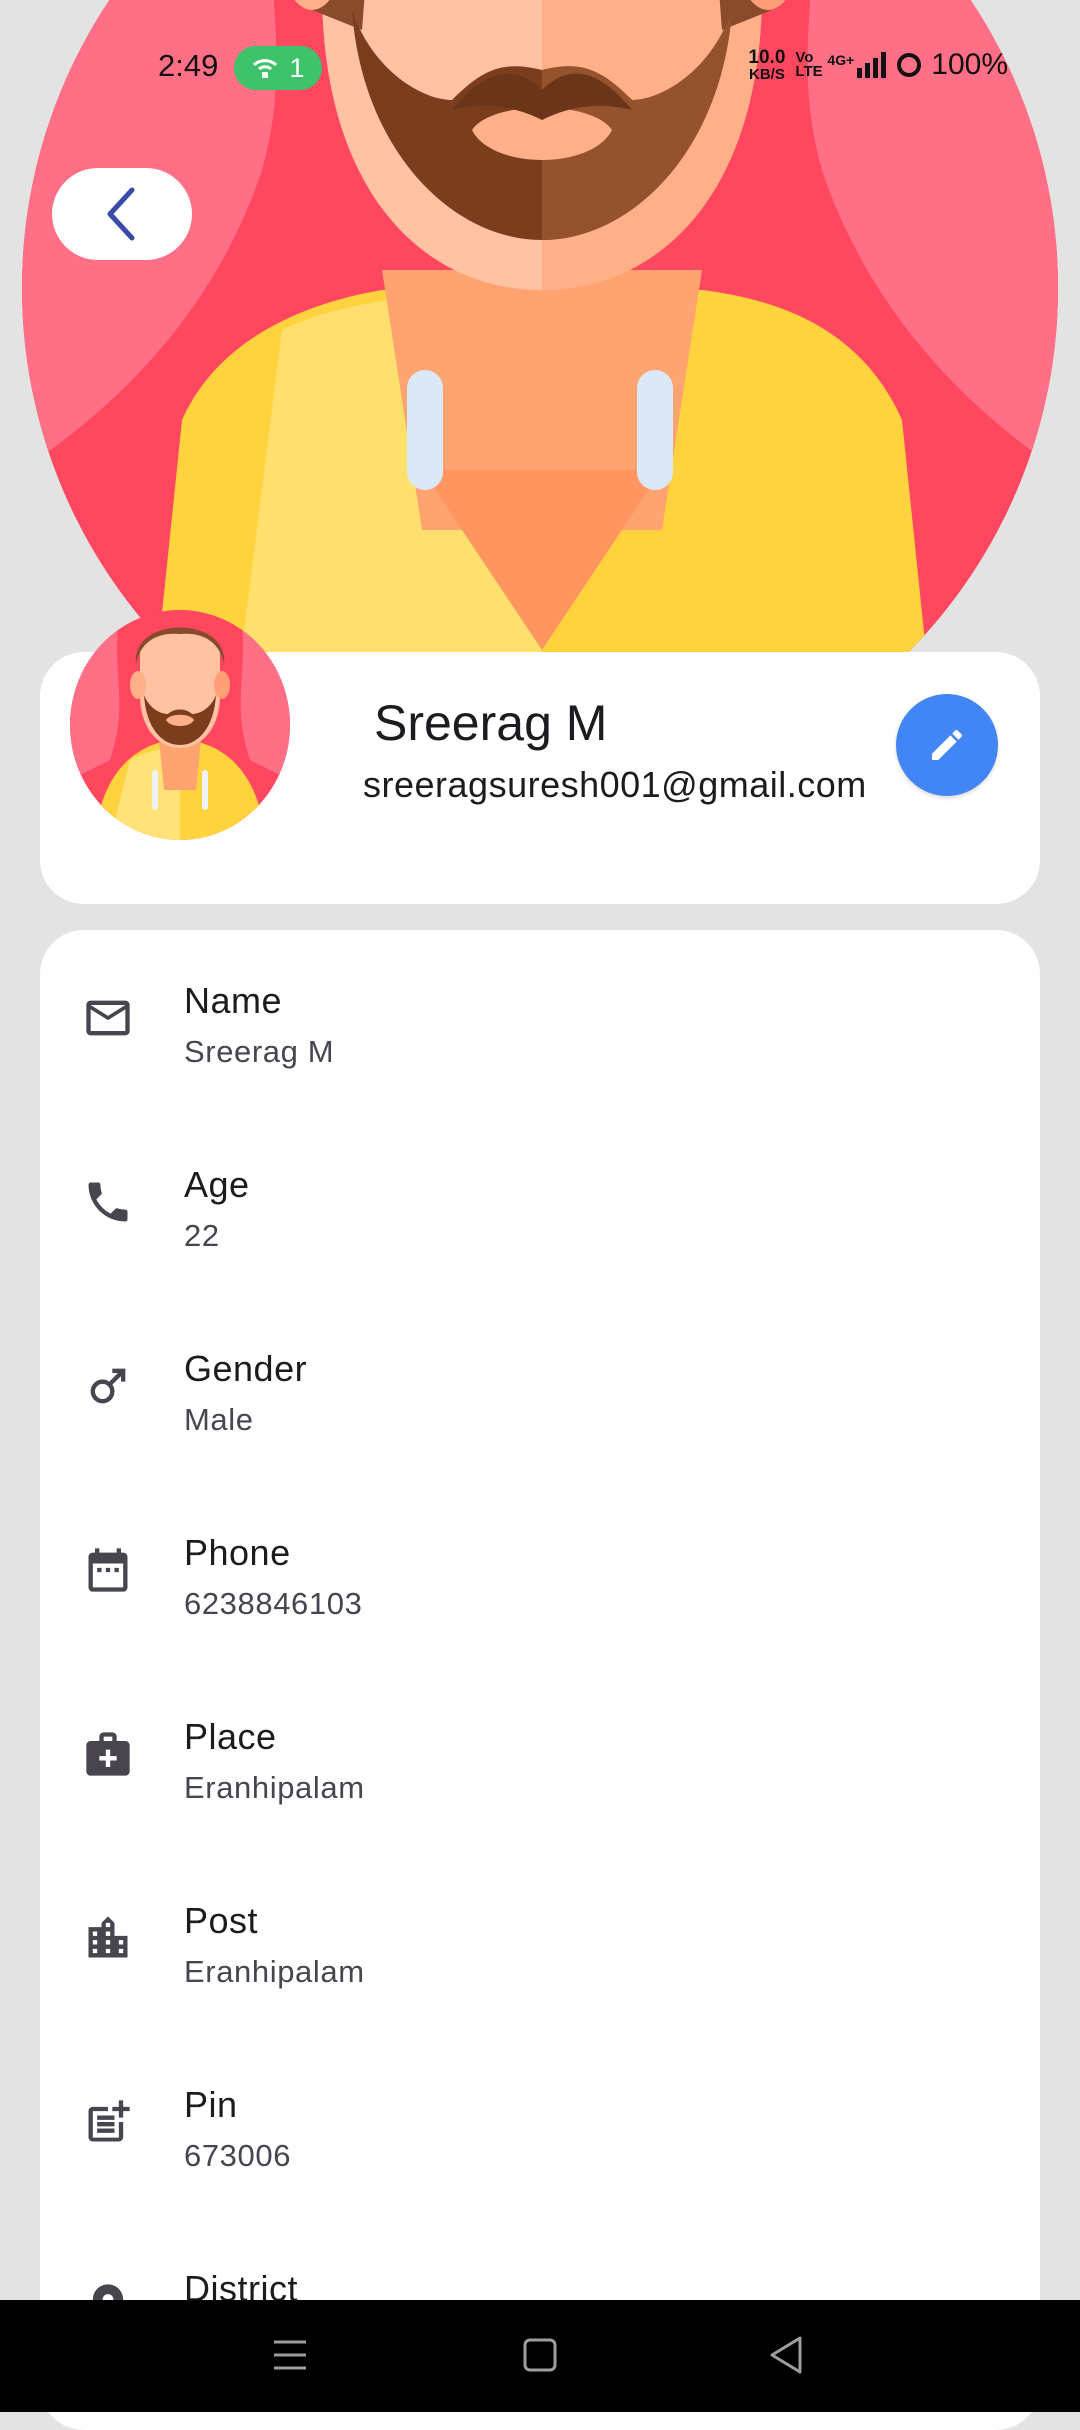  Describe the element at coordinates (786, 2355) in the screenshot. I see `back-nav-icon` at that location.